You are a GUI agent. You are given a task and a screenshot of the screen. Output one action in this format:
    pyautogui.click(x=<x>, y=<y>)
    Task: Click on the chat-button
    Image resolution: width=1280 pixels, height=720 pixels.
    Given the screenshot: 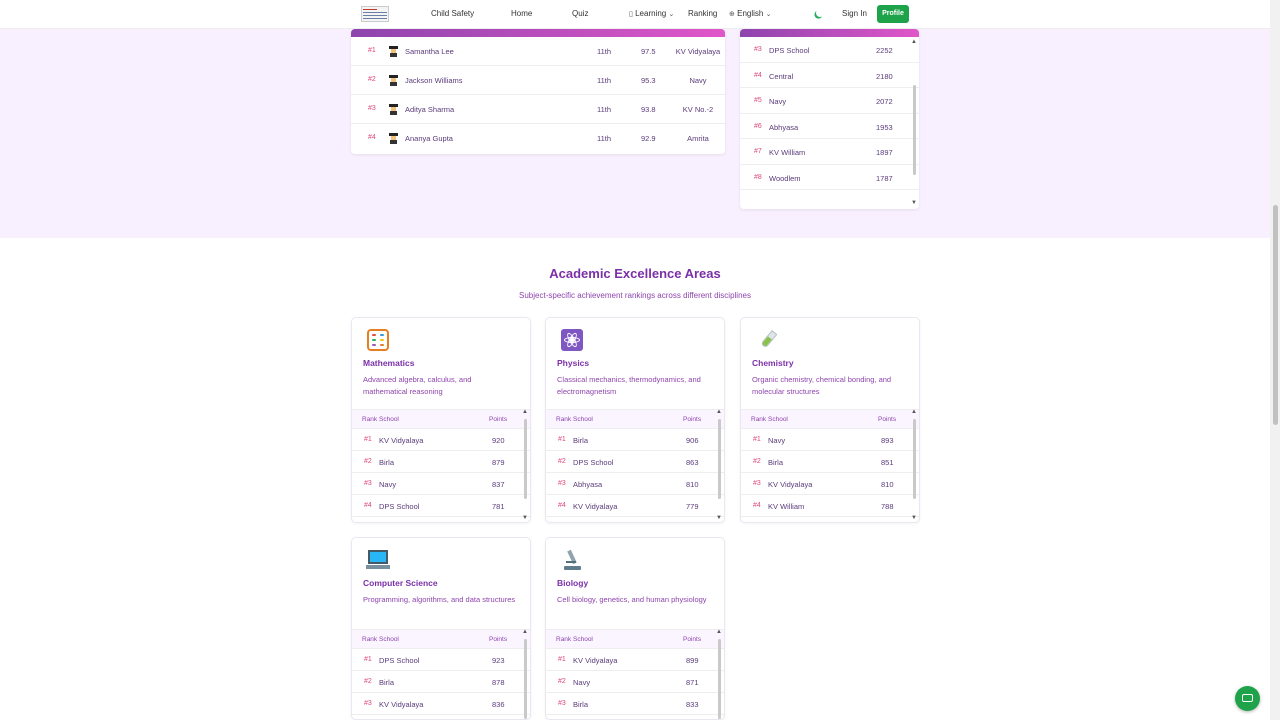 What is the action you would take?
    pyautogui.click(x=1247, y=698)
    